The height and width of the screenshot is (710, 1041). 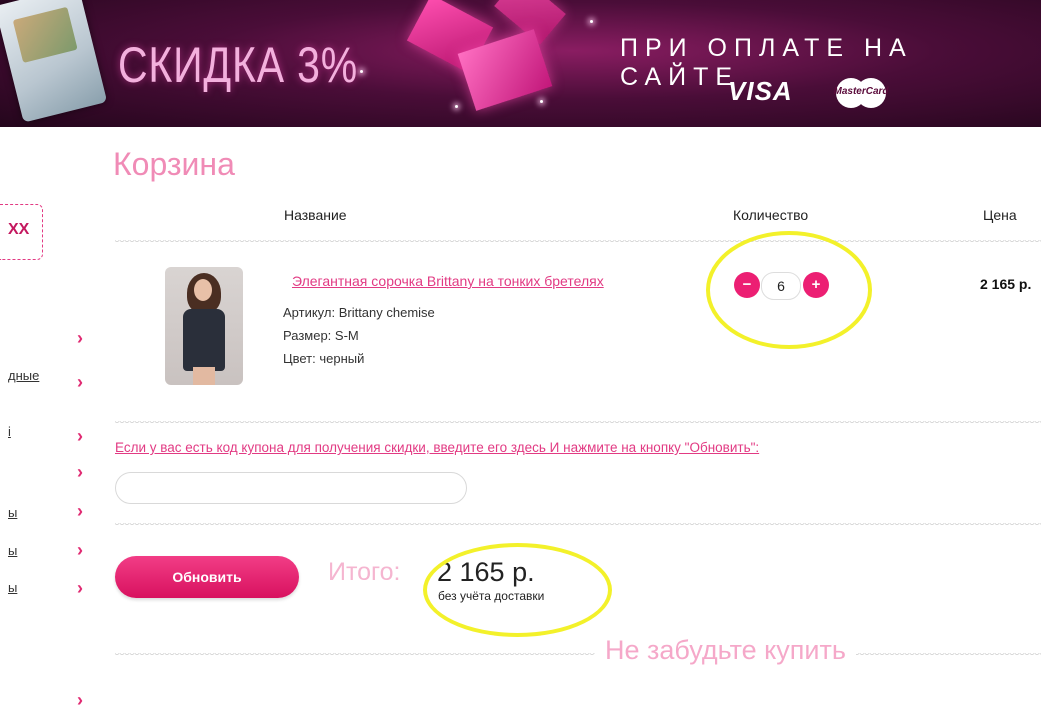 What do you see at coordinates (321, 335) in the screenshot?
I see `product-size: Размер: S-M` at bounding box center [321, 335].